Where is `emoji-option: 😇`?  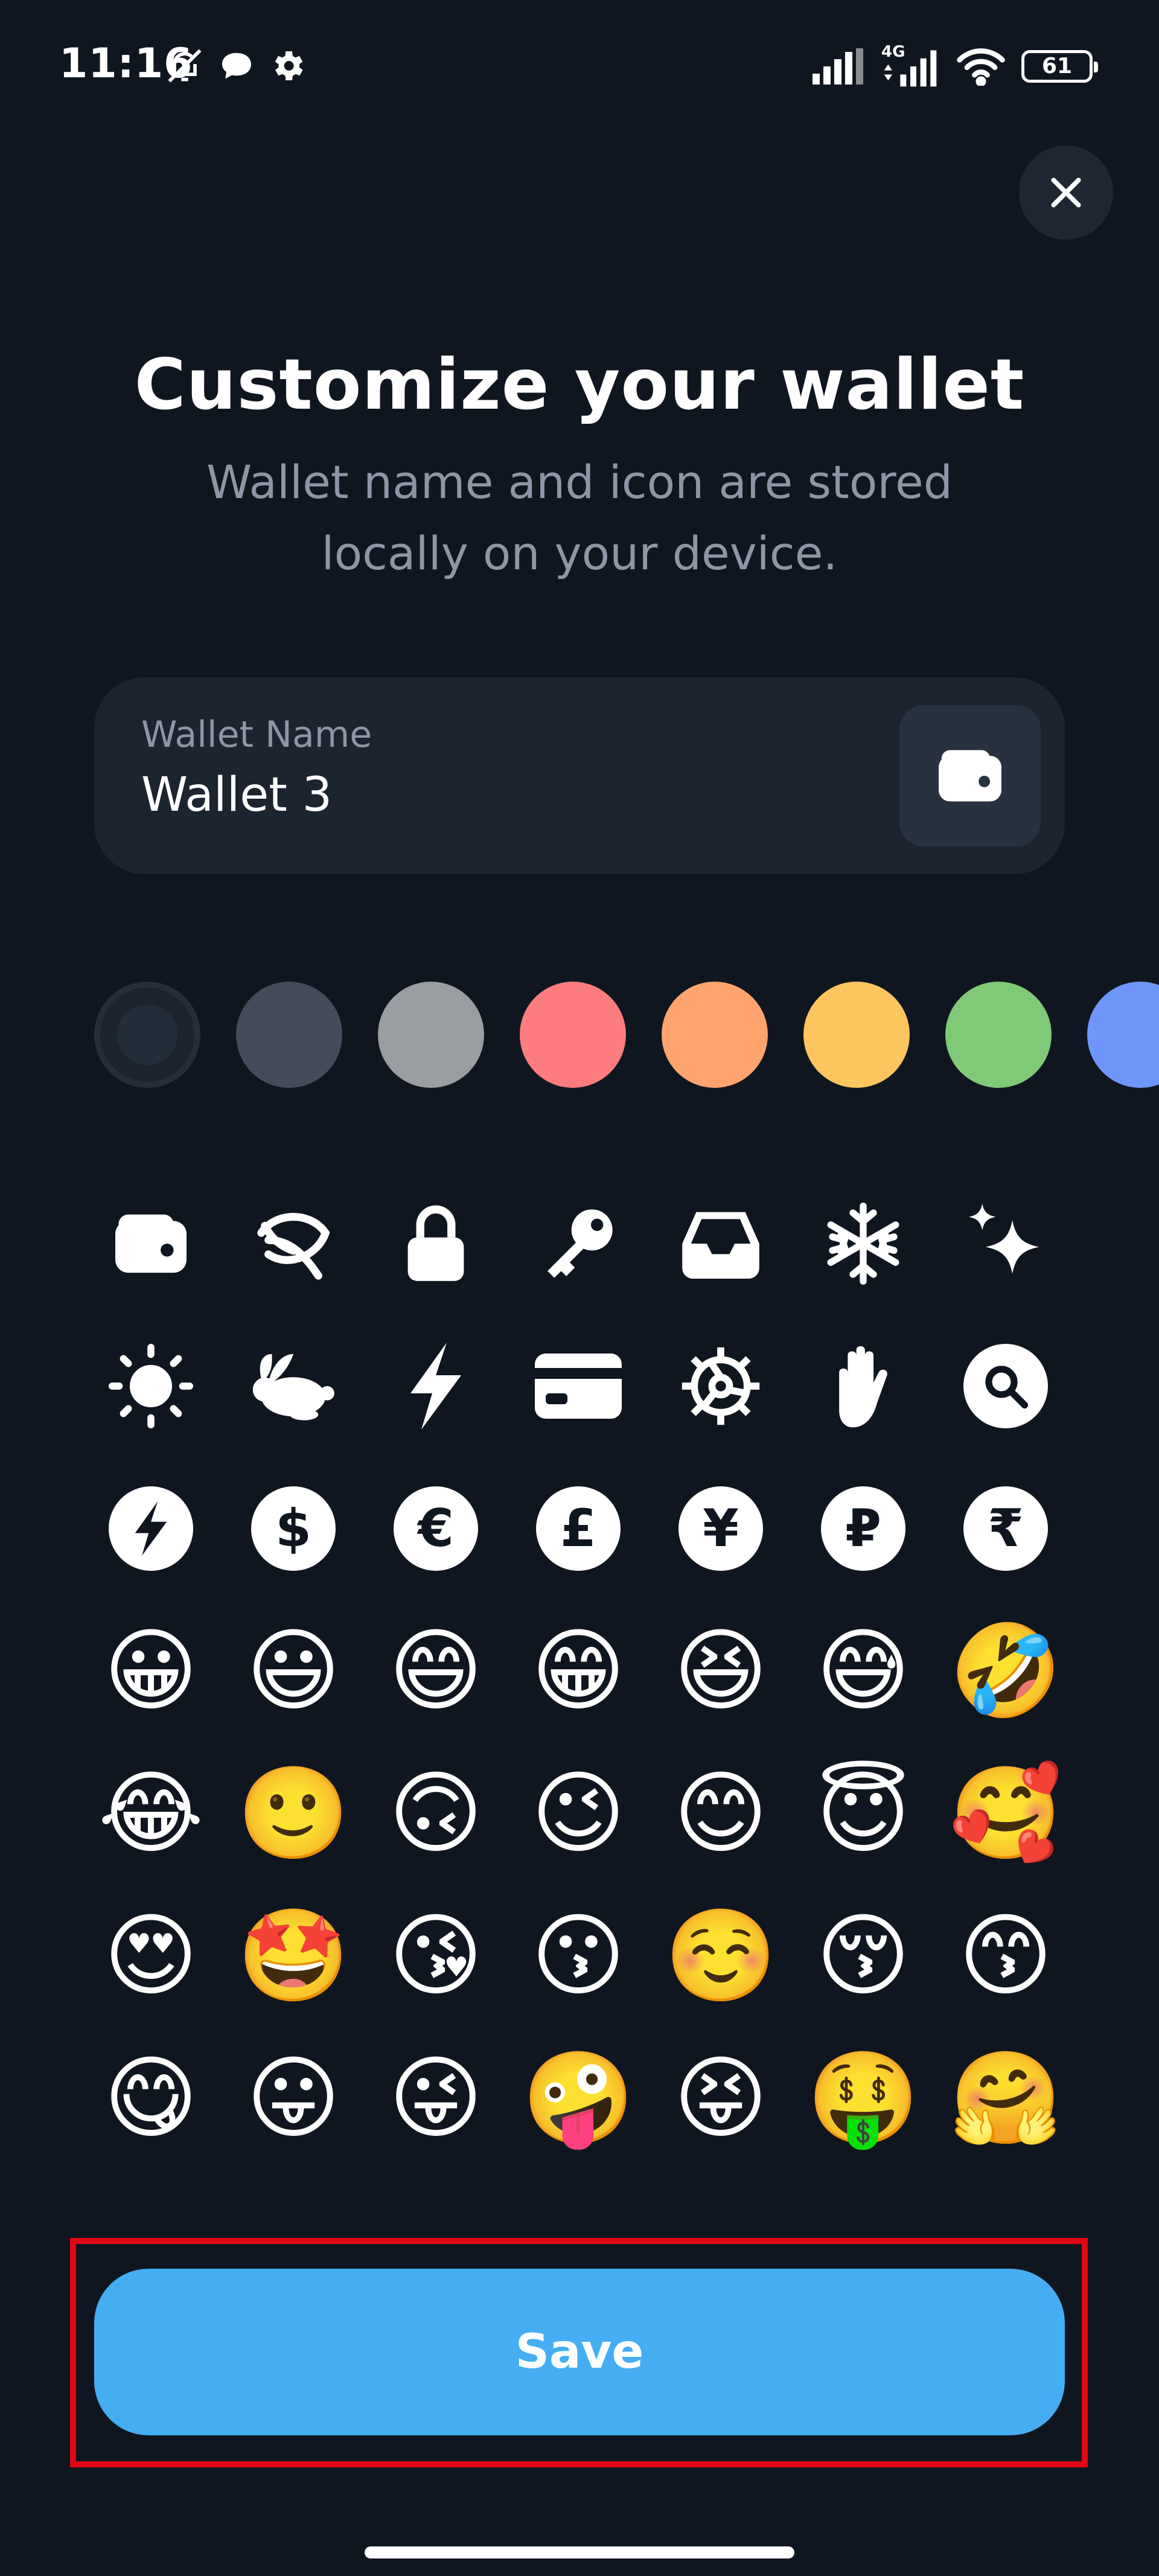 emoji-option: 😇 is located at coordinates (863, 1813).